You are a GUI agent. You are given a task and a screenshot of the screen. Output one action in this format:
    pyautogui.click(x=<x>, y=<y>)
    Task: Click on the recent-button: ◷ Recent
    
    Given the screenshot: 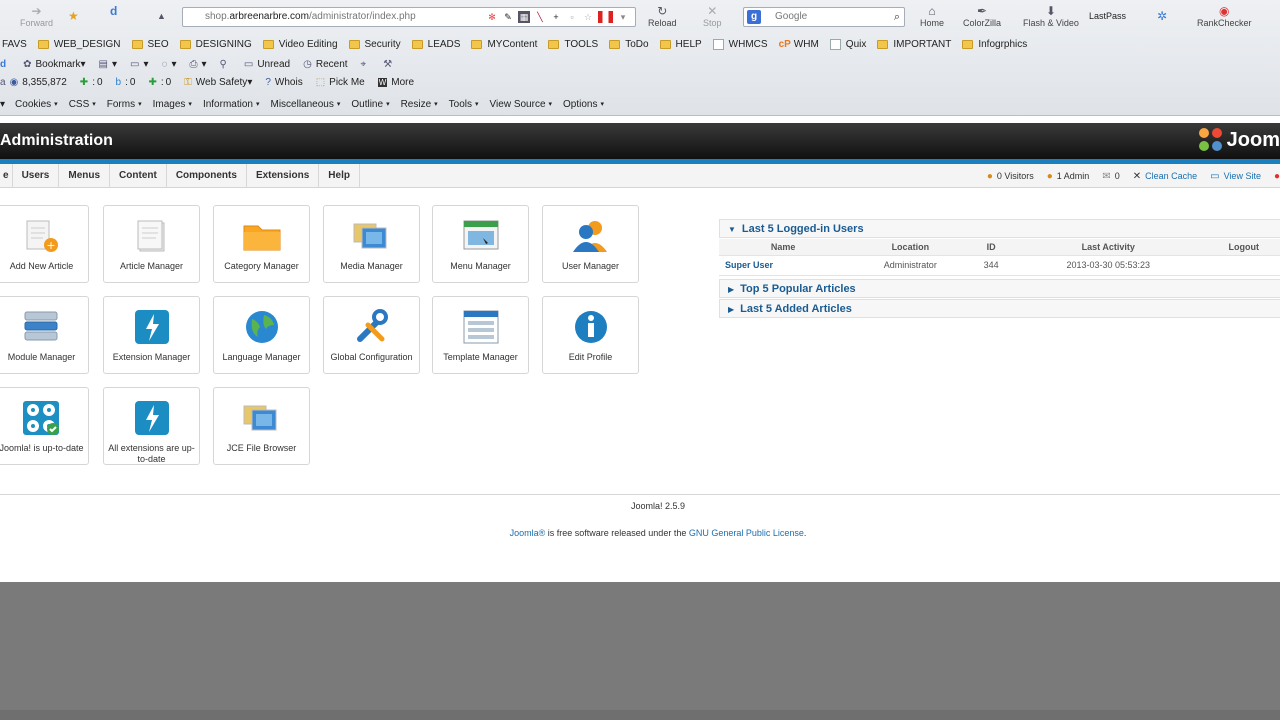 What is the action you would take?
    pyautogui.click(x=325, y=64)
    